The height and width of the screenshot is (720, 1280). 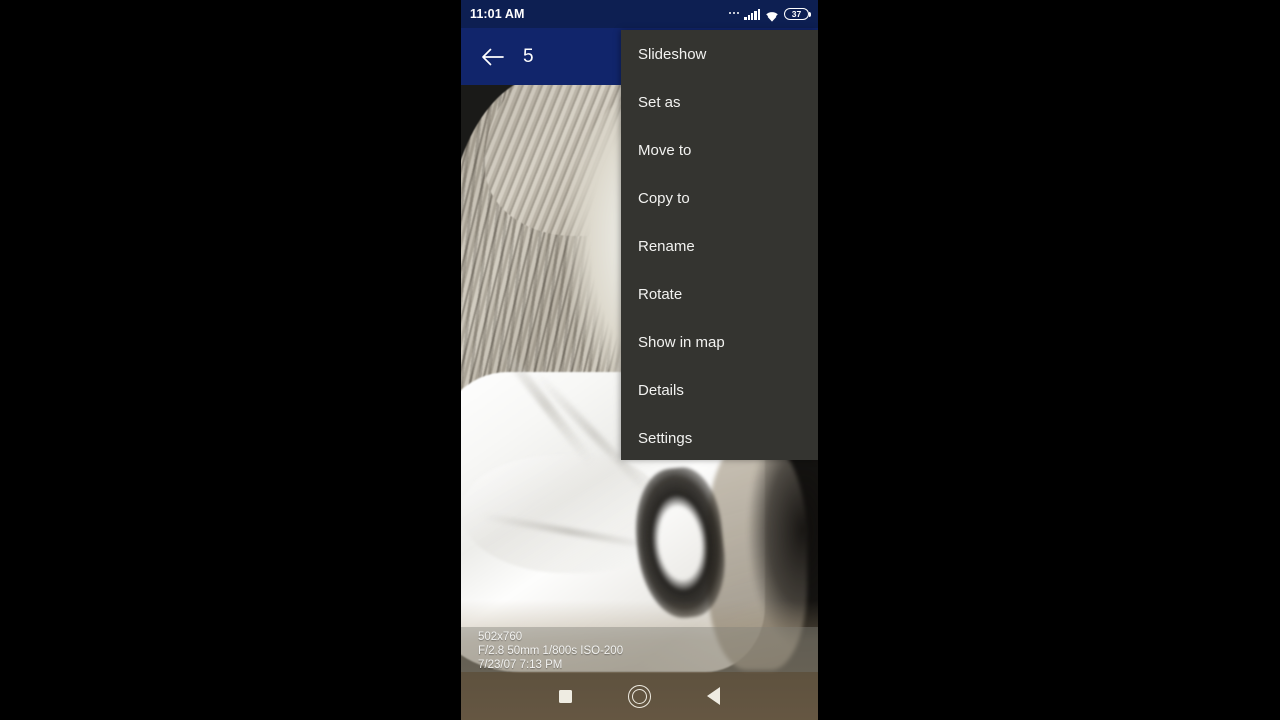 I want to click on home-button, so click(x=640, y=696).